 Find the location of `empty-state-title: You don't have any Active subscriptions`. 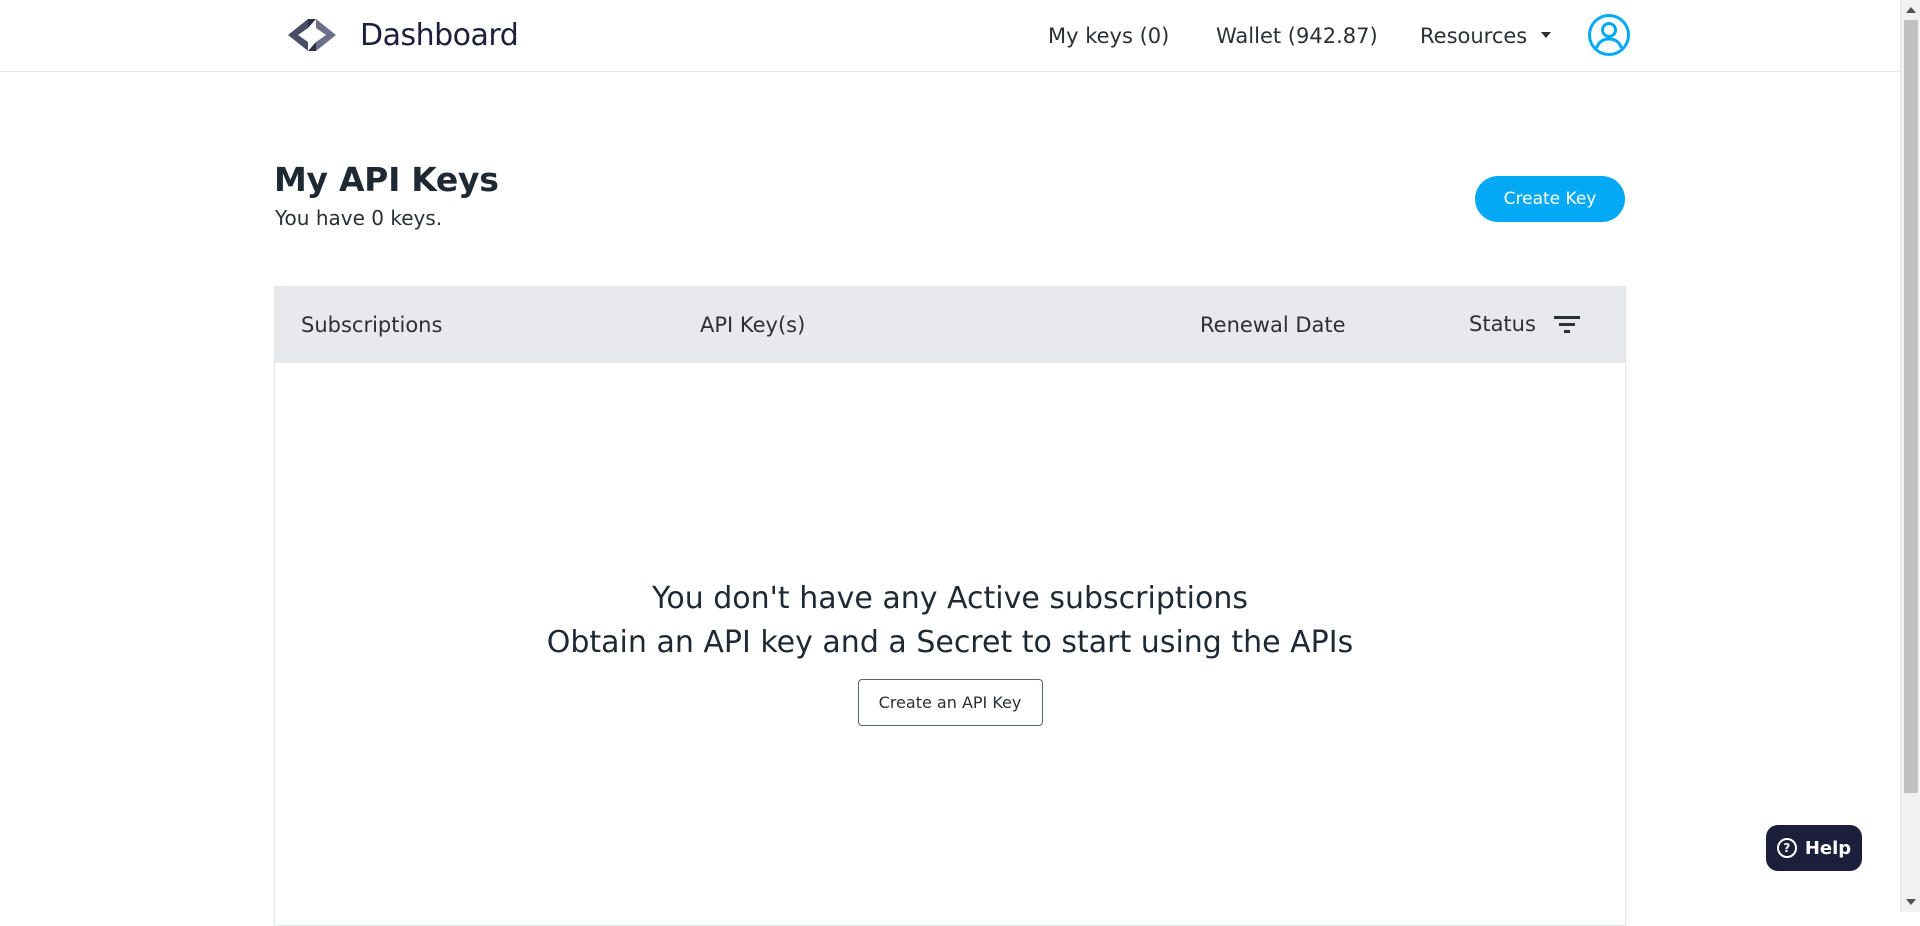

empty-state-title: You don't have any Active subscriptions is located at coordinates (950, 598).